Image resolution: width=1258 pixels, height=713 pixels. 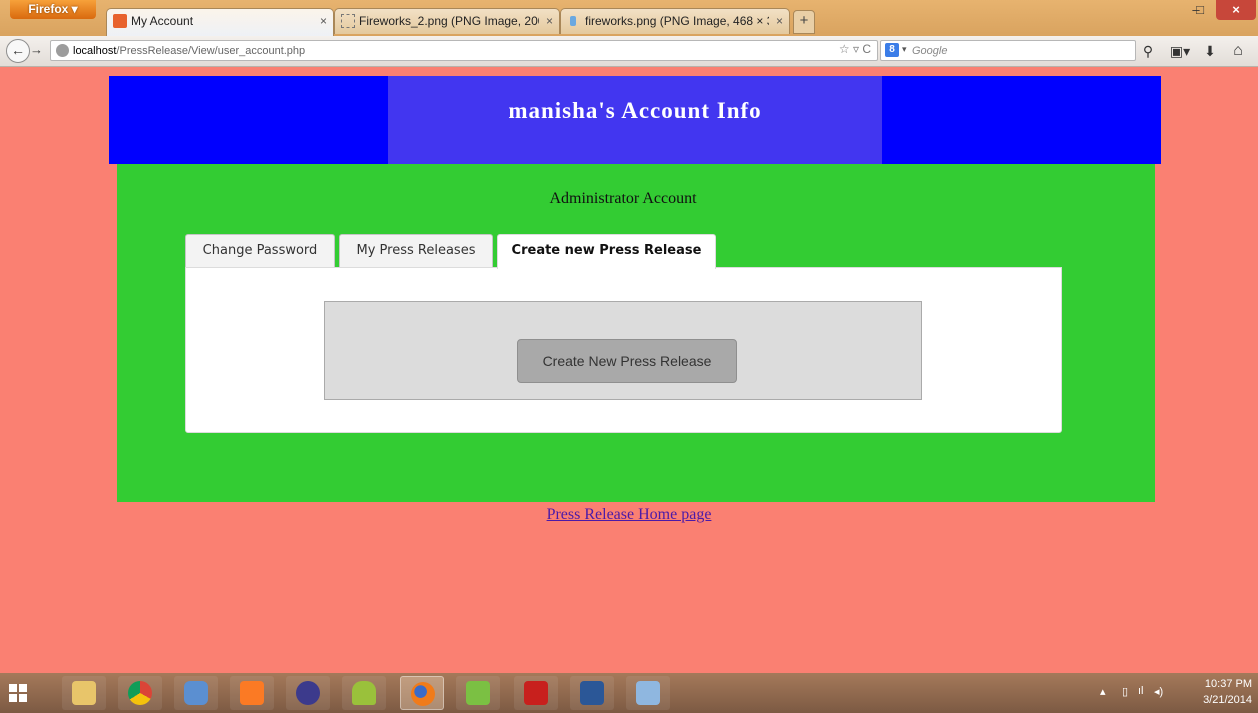 I want to click on firefox-shape, so click(x=423, y=694).